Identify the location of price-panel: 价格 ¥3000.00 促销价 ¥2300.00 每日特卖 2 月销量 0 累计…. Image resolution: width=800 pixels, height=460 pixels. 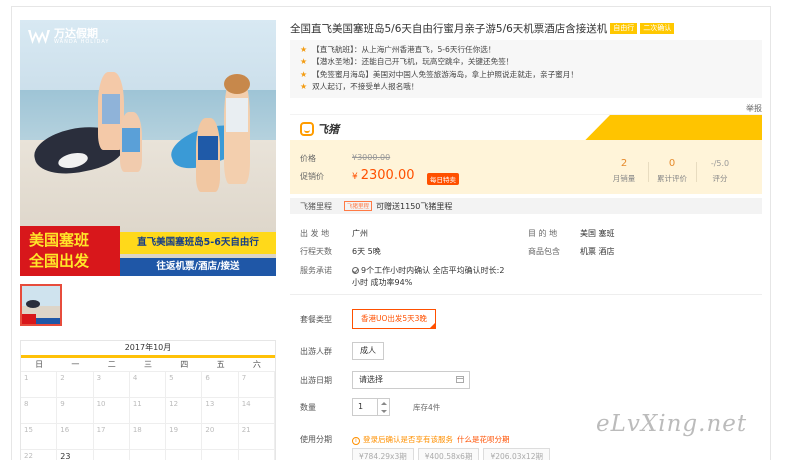
(526, 167).